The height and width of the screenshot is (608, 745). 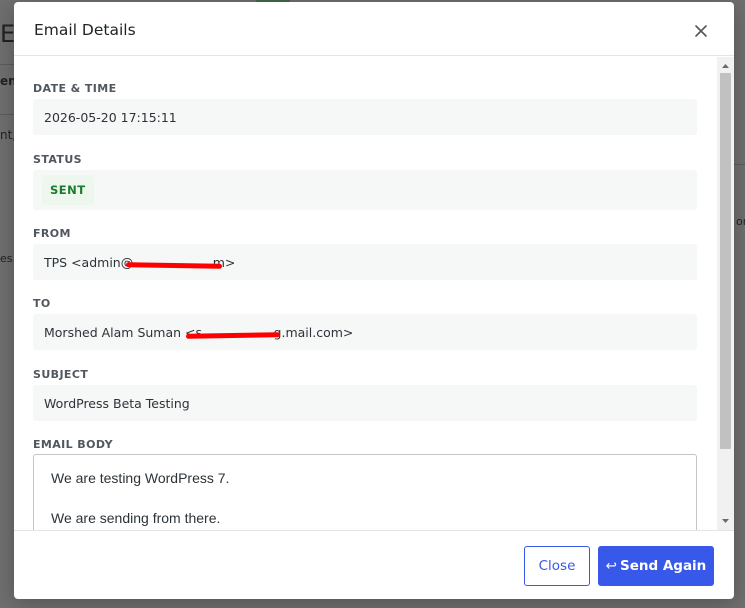 What do you see at coordinates (365, 262) in the screenshot?
I see `from-field: TPS <admin@ m>` at bounding box center [365, 262].